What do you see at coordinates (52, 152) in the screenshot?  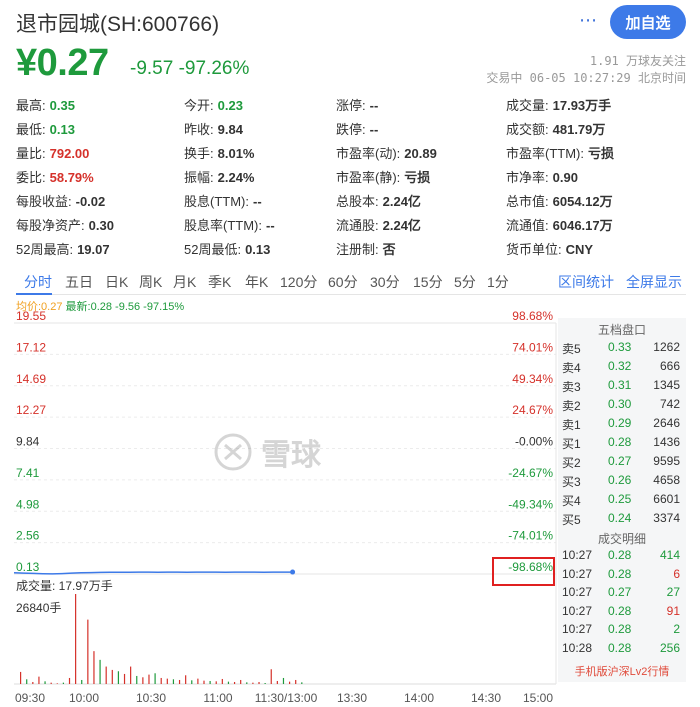 I see `stat-item: 量比: 792.00` at bounding box center [52, 152].